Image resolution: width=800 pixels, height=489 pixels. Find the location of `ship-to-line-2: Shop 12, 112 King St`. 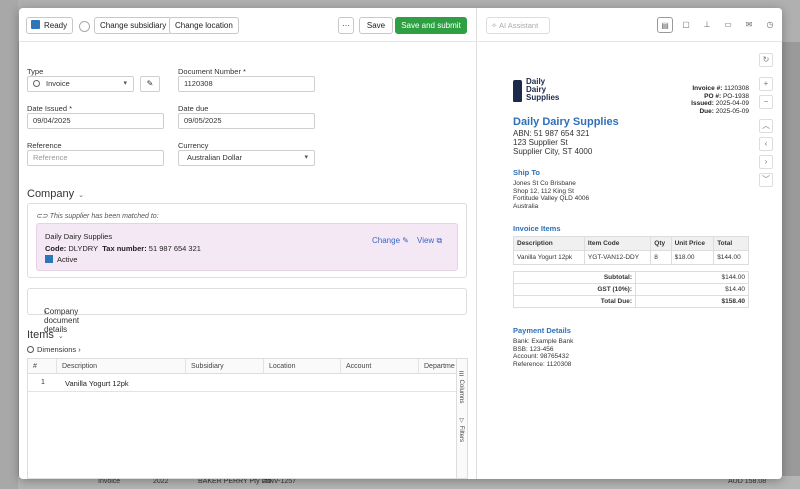

ship-to-line-2: Shop 12, 112 King St is located at coordinates (543, 191).